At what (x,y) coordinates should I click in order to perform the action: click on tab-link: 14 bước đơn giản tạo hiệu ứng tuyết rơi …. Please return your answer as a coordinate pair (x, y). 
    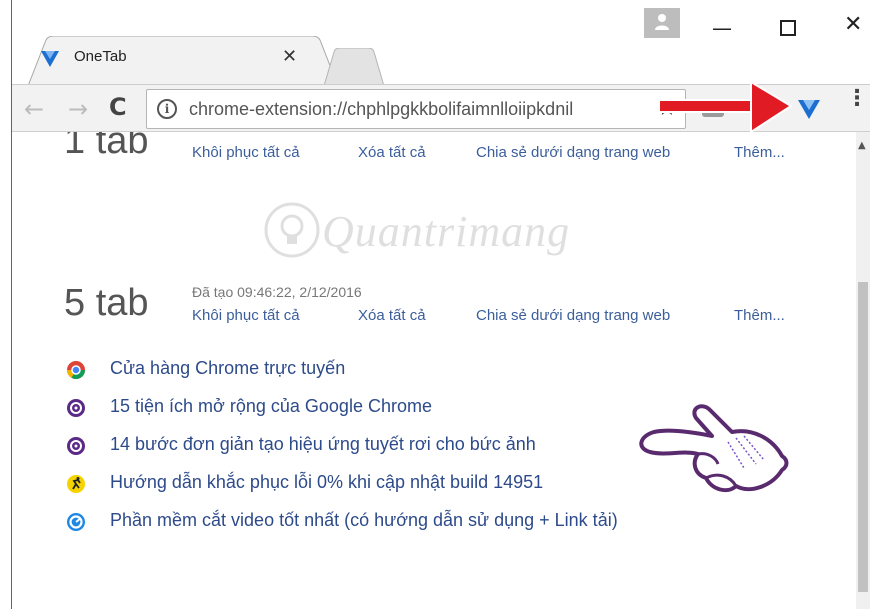
    Looking at the image, I should click on (323, 444).